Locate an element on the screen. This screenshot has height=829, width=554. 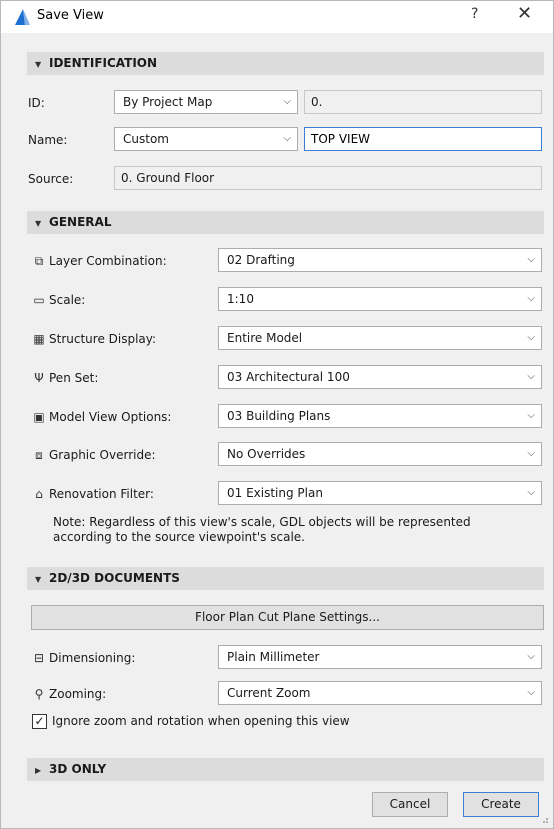
zooming-select: Current Zoom ⌵ is located at coordinates (380, 693).